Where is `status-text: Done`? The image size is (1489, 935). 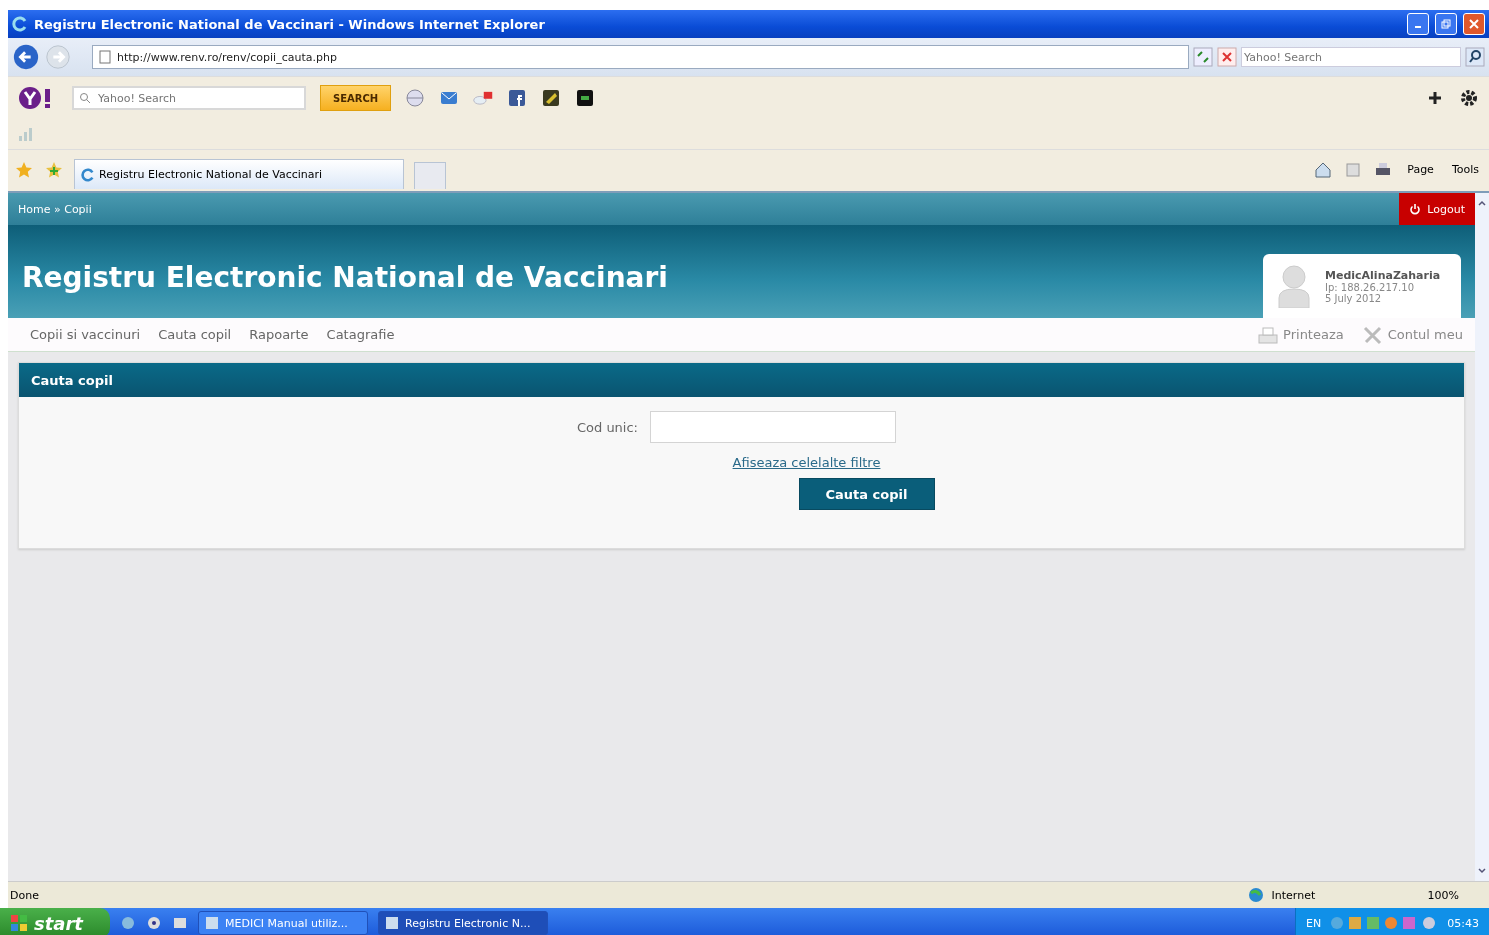
status-text: Done is located at coordinates (24, 895).